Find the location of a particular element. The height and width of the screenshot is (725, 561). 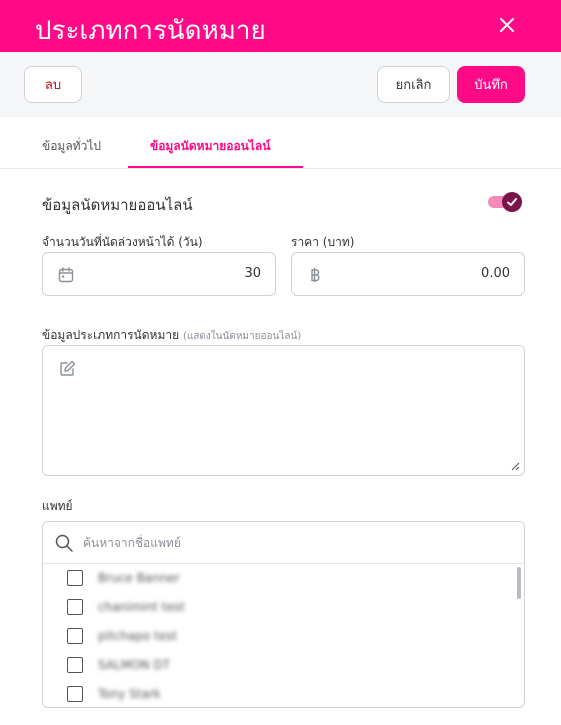

save-button: บันทึก is located at coordinates (491, 84).